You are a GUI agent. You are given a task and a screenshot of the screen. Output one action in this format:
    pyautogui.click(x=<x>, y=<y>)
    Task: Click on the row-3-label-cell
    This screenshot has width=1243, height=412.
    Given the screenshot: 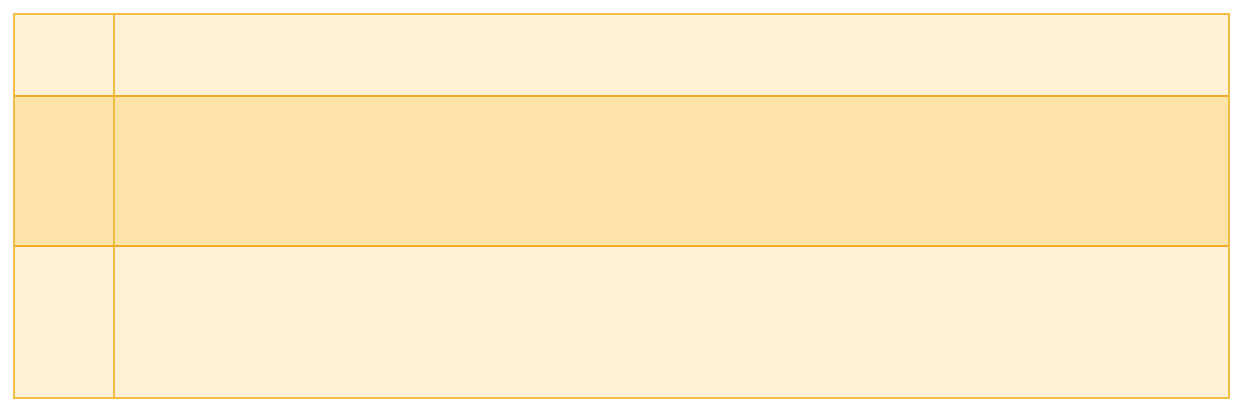 What is the action you would take?
    pyautogui.click(x=65, y=321)
    